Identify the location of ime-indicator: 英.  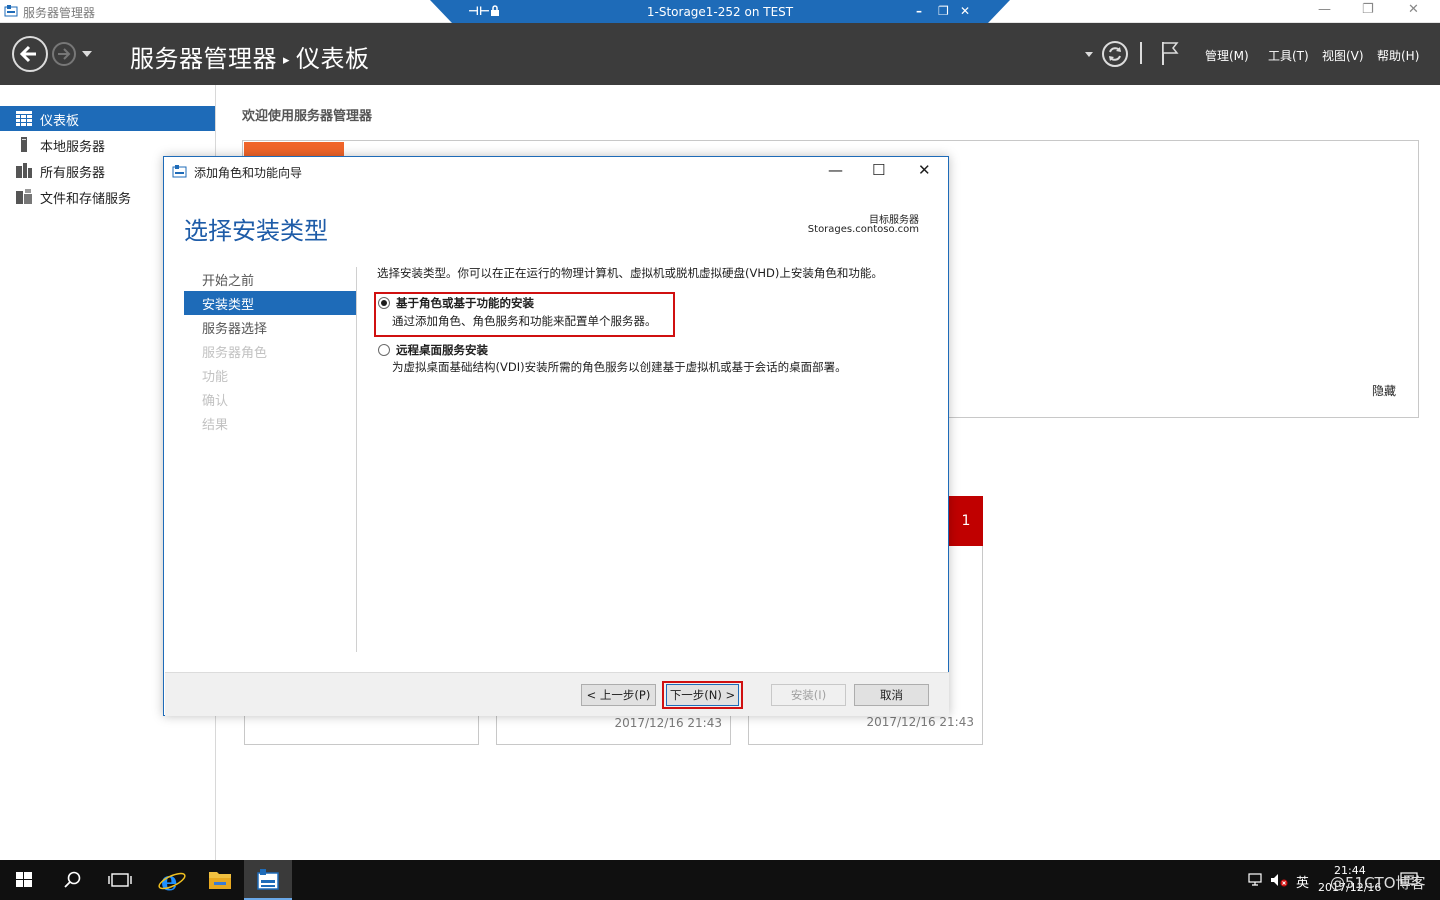
(1302, 881).